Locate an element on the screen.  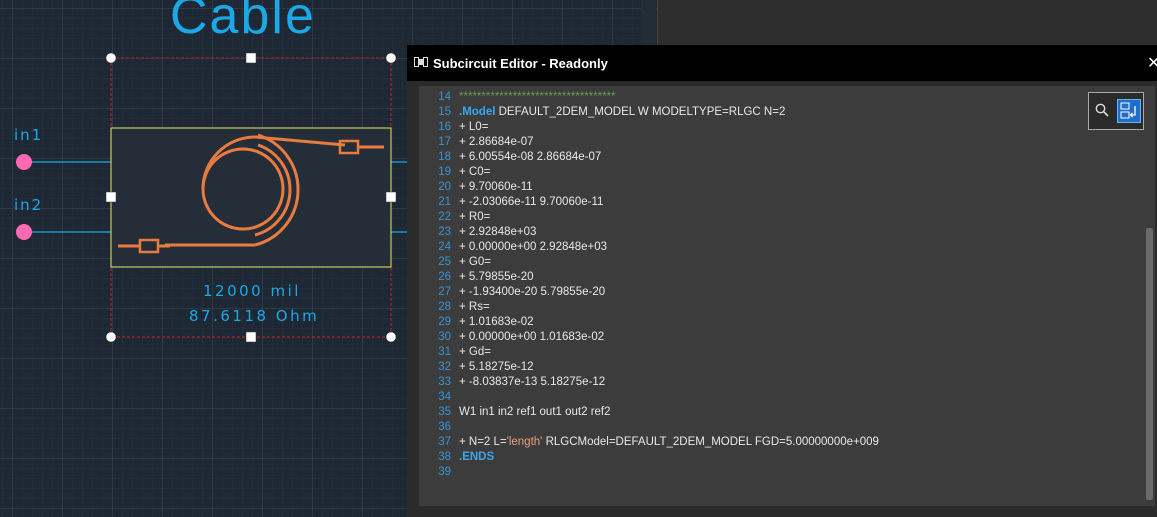
code-line: + 2.92848e+03 is located at coordinates (498, 232).